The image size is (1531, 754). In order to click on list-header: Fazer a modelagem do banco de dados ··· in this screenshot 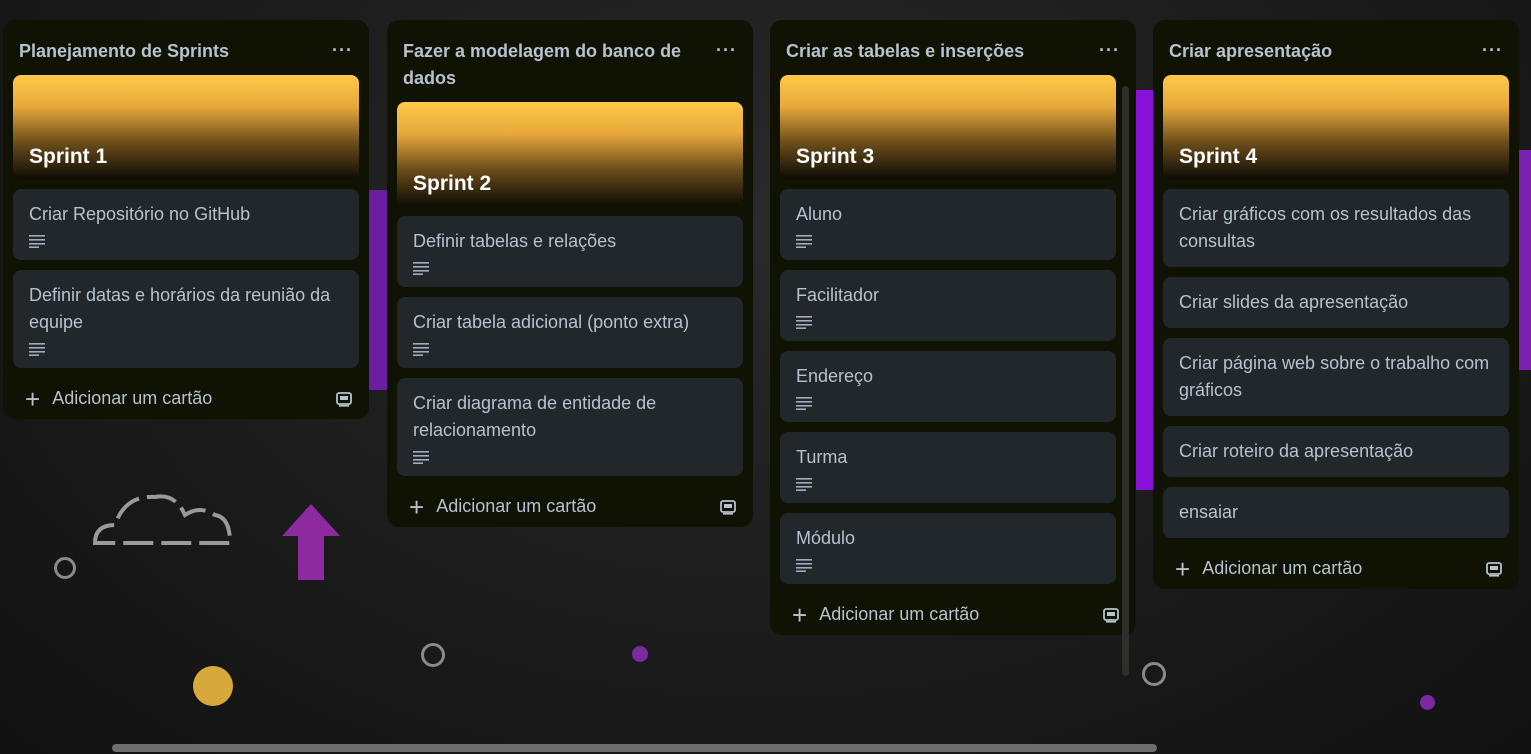, I will do `click(570, 61)`.